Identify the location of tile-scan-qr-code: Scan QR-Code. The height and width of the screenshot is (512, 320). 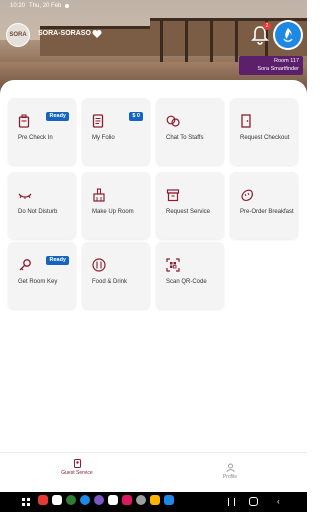
(190, 275).